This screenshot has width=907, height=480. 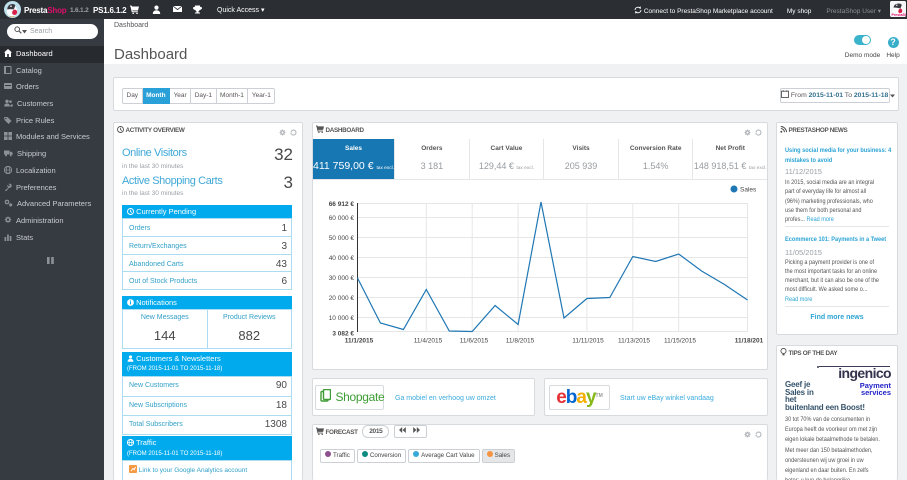 I want to click on svg-text: 3 082 €, so click(x=343, y=334).